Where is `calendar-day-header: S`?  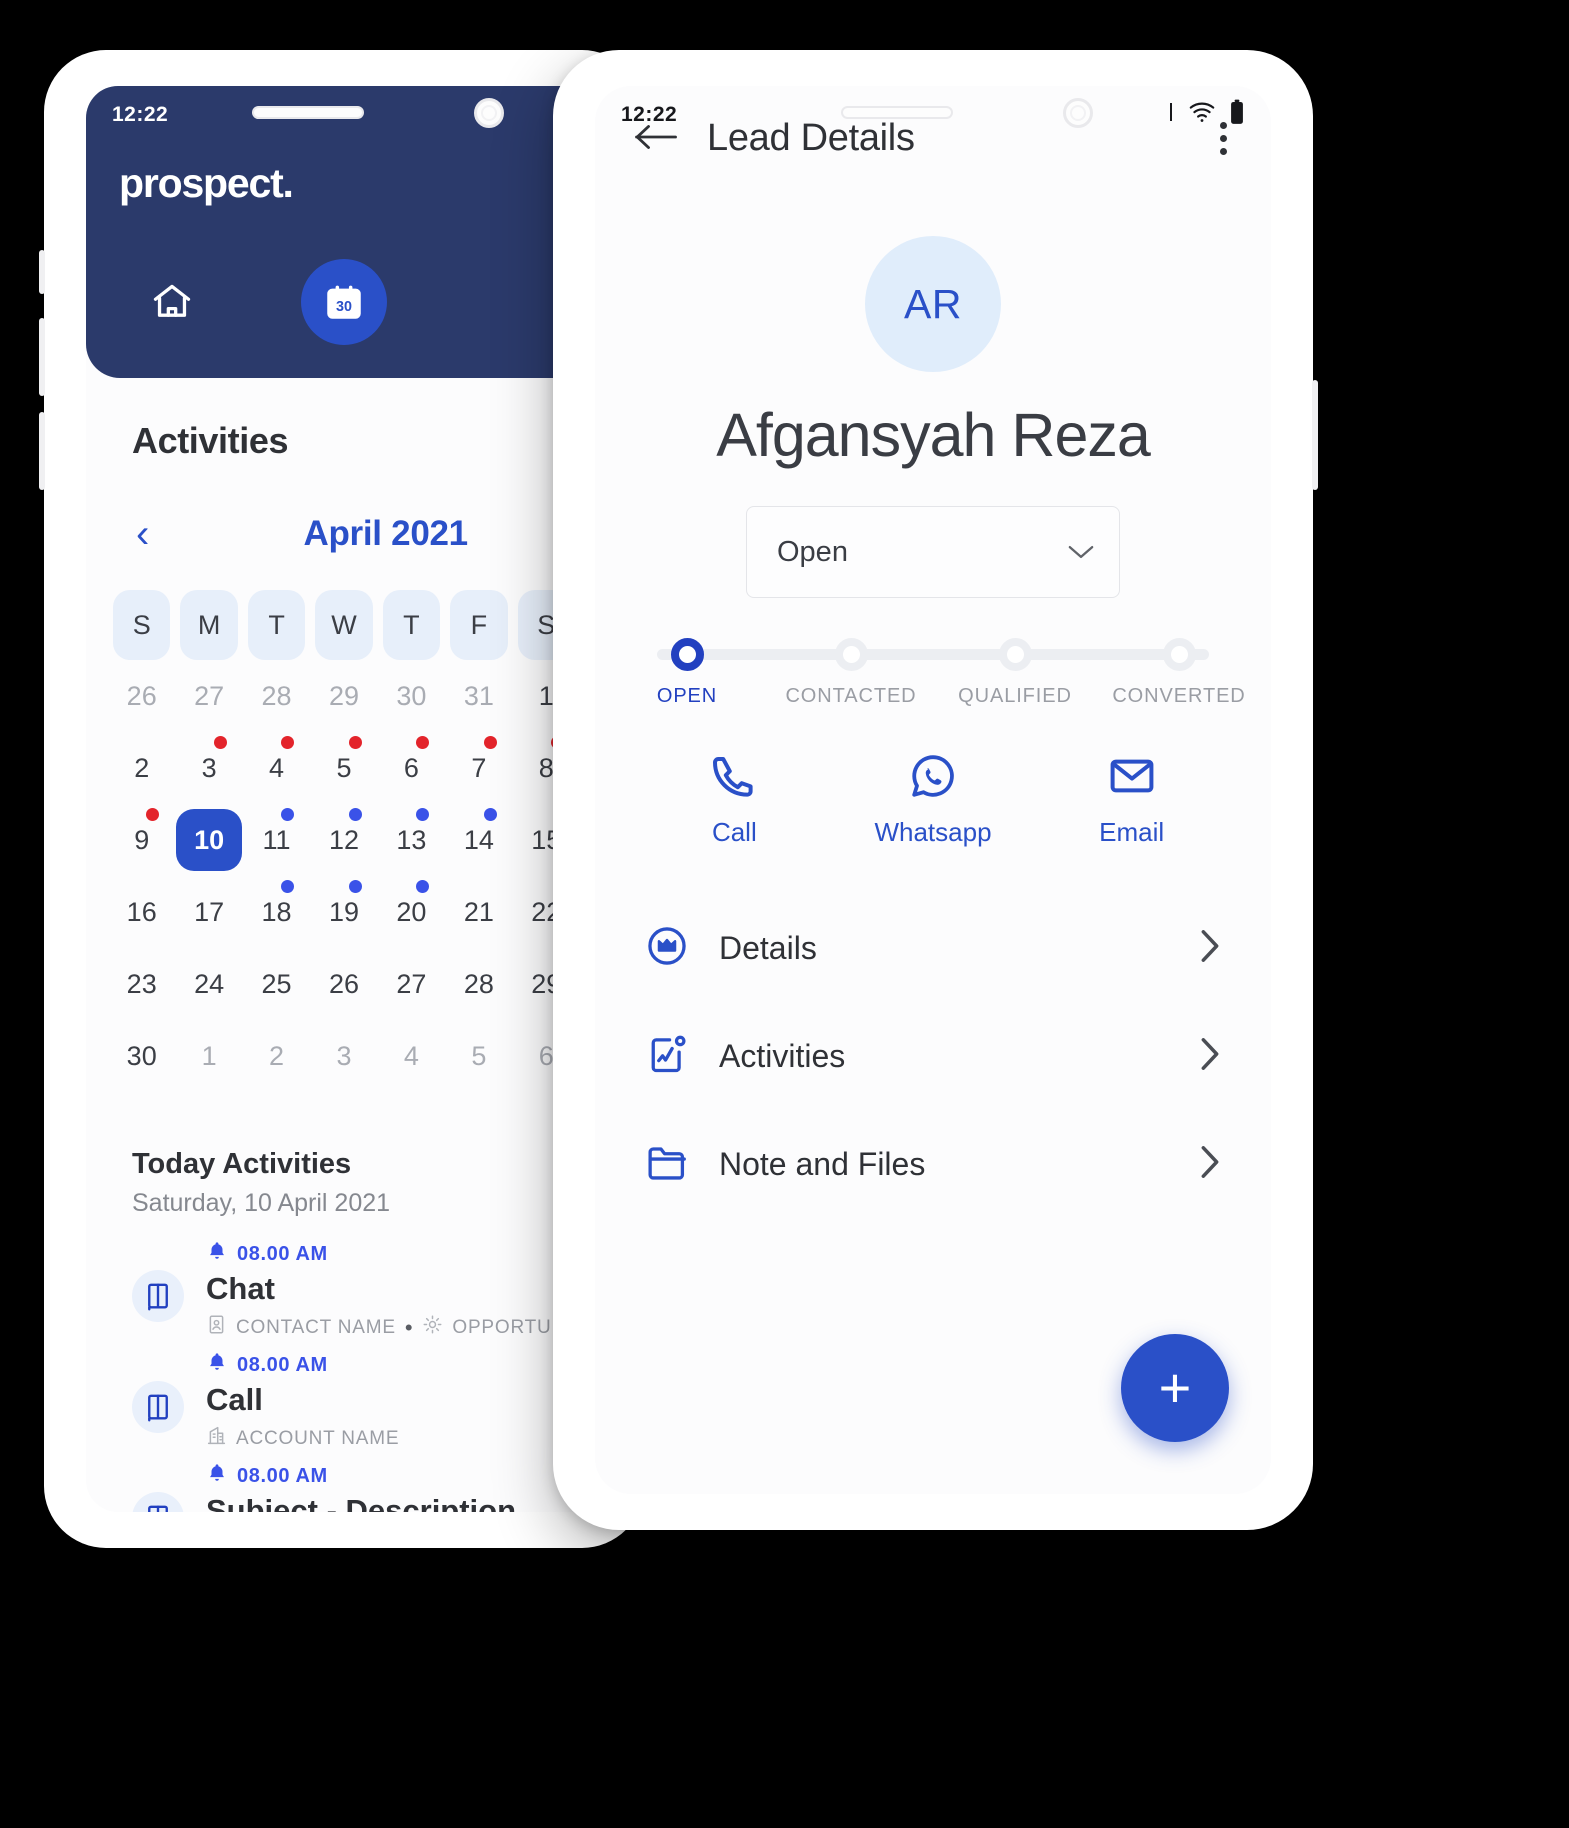 calendar-day-header: S is located at coordinates (142, 625).